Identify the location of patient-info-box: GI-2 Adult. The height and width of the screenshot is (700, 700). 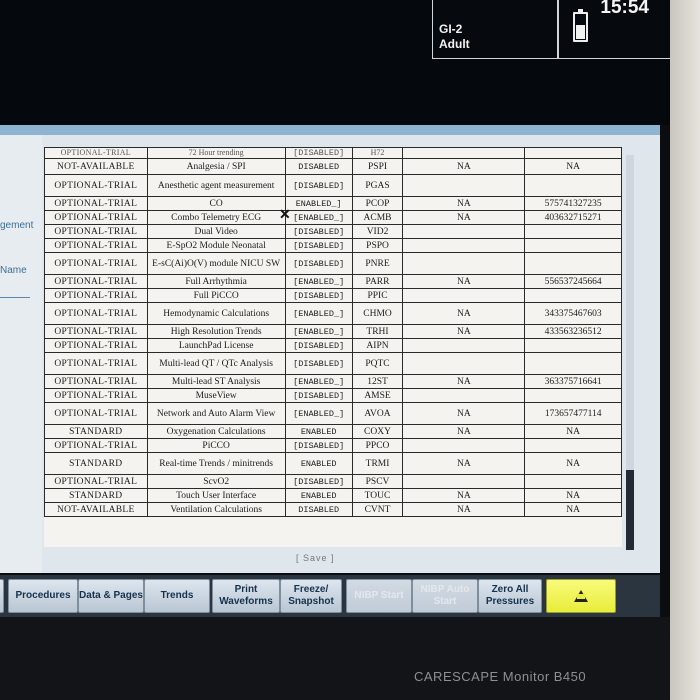
(495, 29).